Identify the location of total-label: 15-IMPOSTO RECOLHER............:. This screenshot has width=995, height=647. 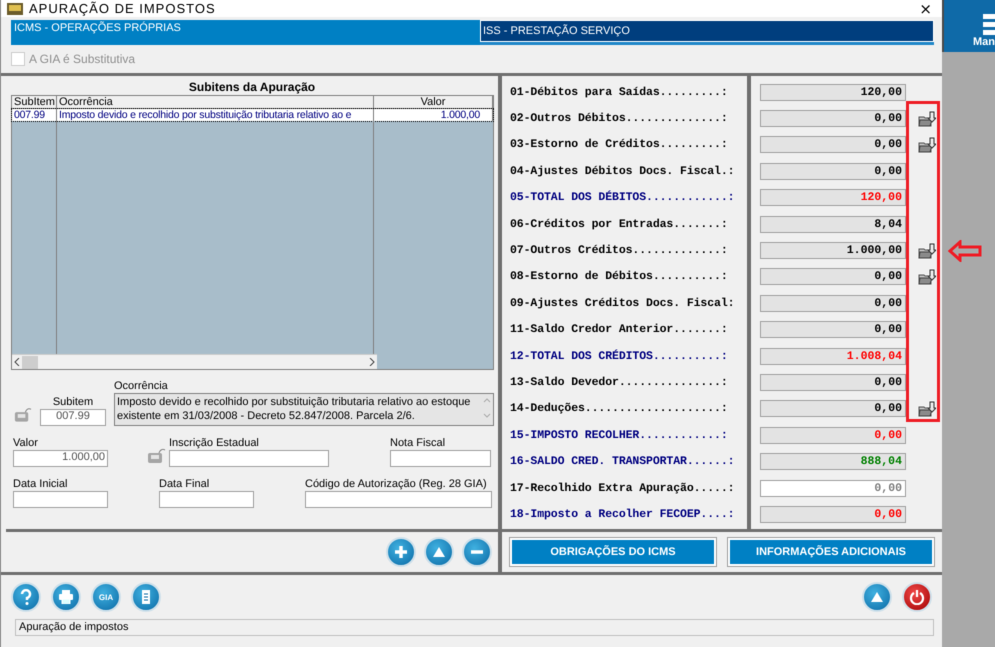
(619, 435).